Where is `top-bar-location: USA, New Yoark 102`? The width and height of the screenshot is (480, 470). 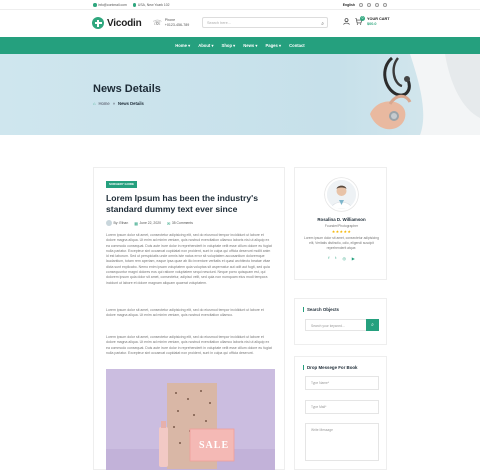 top-bar-location: USA, New Yoark 102 is located at coordinates (151, 5).